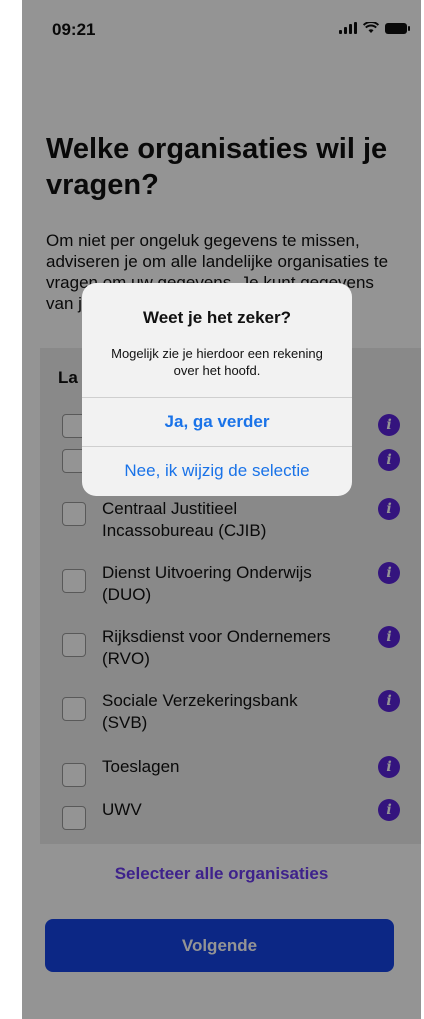 This screenshot has width=424, height=1019. I want to click on confirm-button: Ja, ga verder, so click(217, 421).